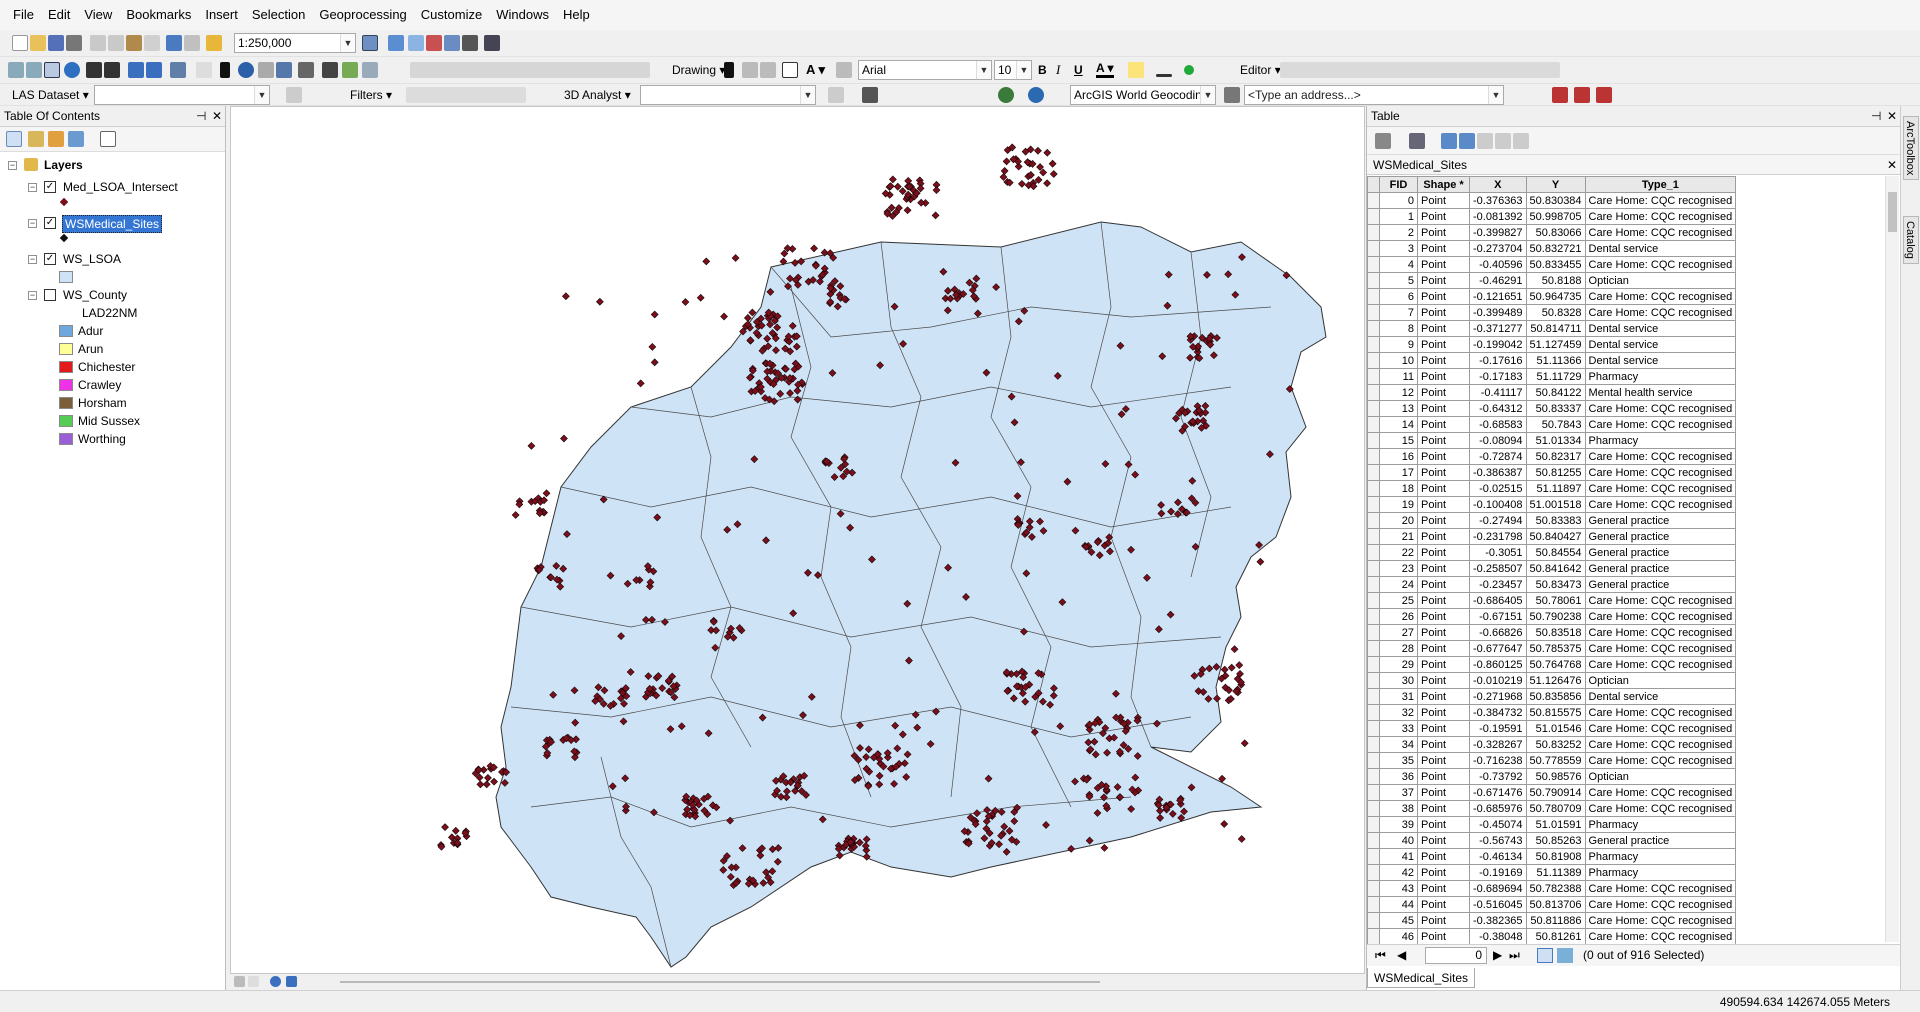 The image size is (1920, 1012). What do you see at coordinates (98, 43) in the screenshot?
I see `cut-icon` at bounding box center [98, 43].